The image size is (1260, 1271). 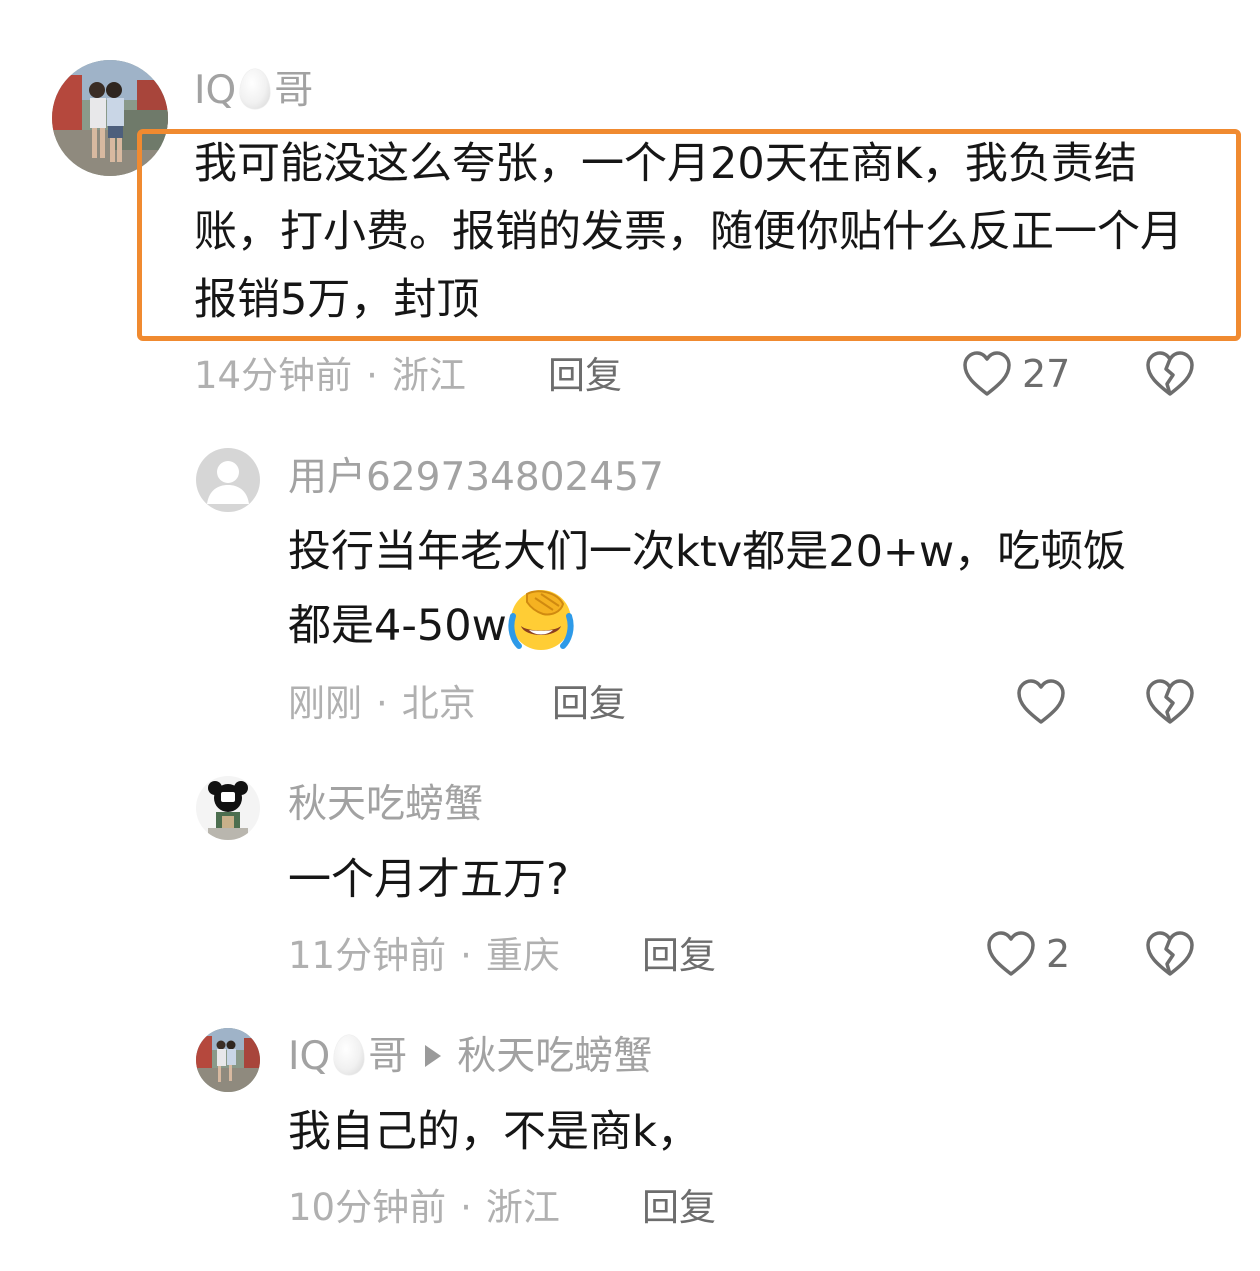 I want to click on reply-meta: 11分钟前 · 重庆, so click(x=424, y=956).